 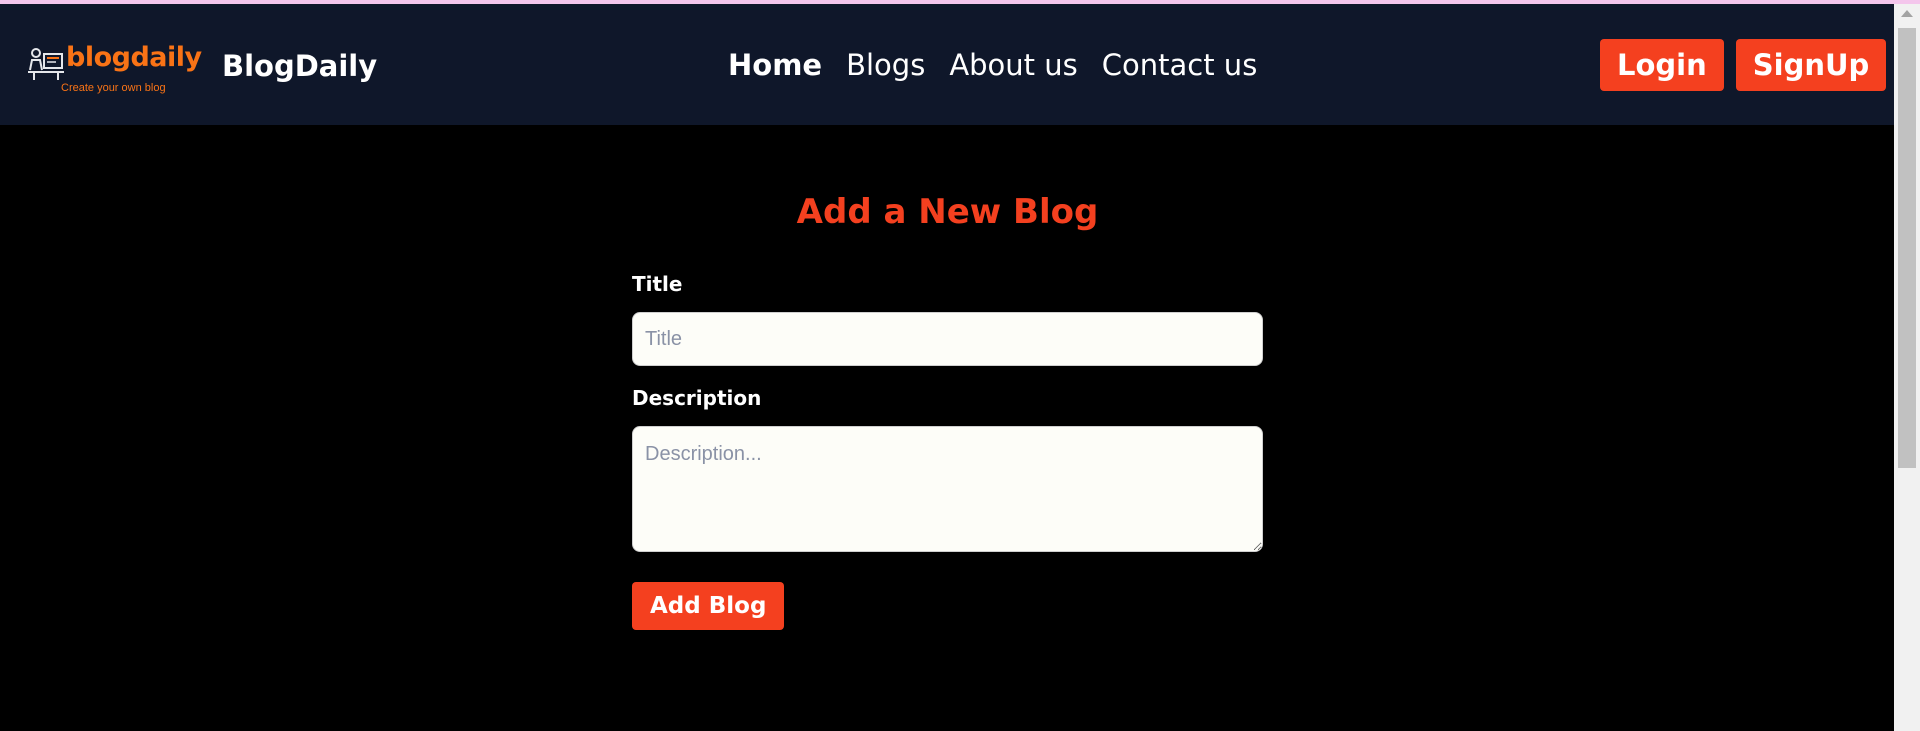 I want to click on brand-name: BlogDaily, so click(x=299, y=66).